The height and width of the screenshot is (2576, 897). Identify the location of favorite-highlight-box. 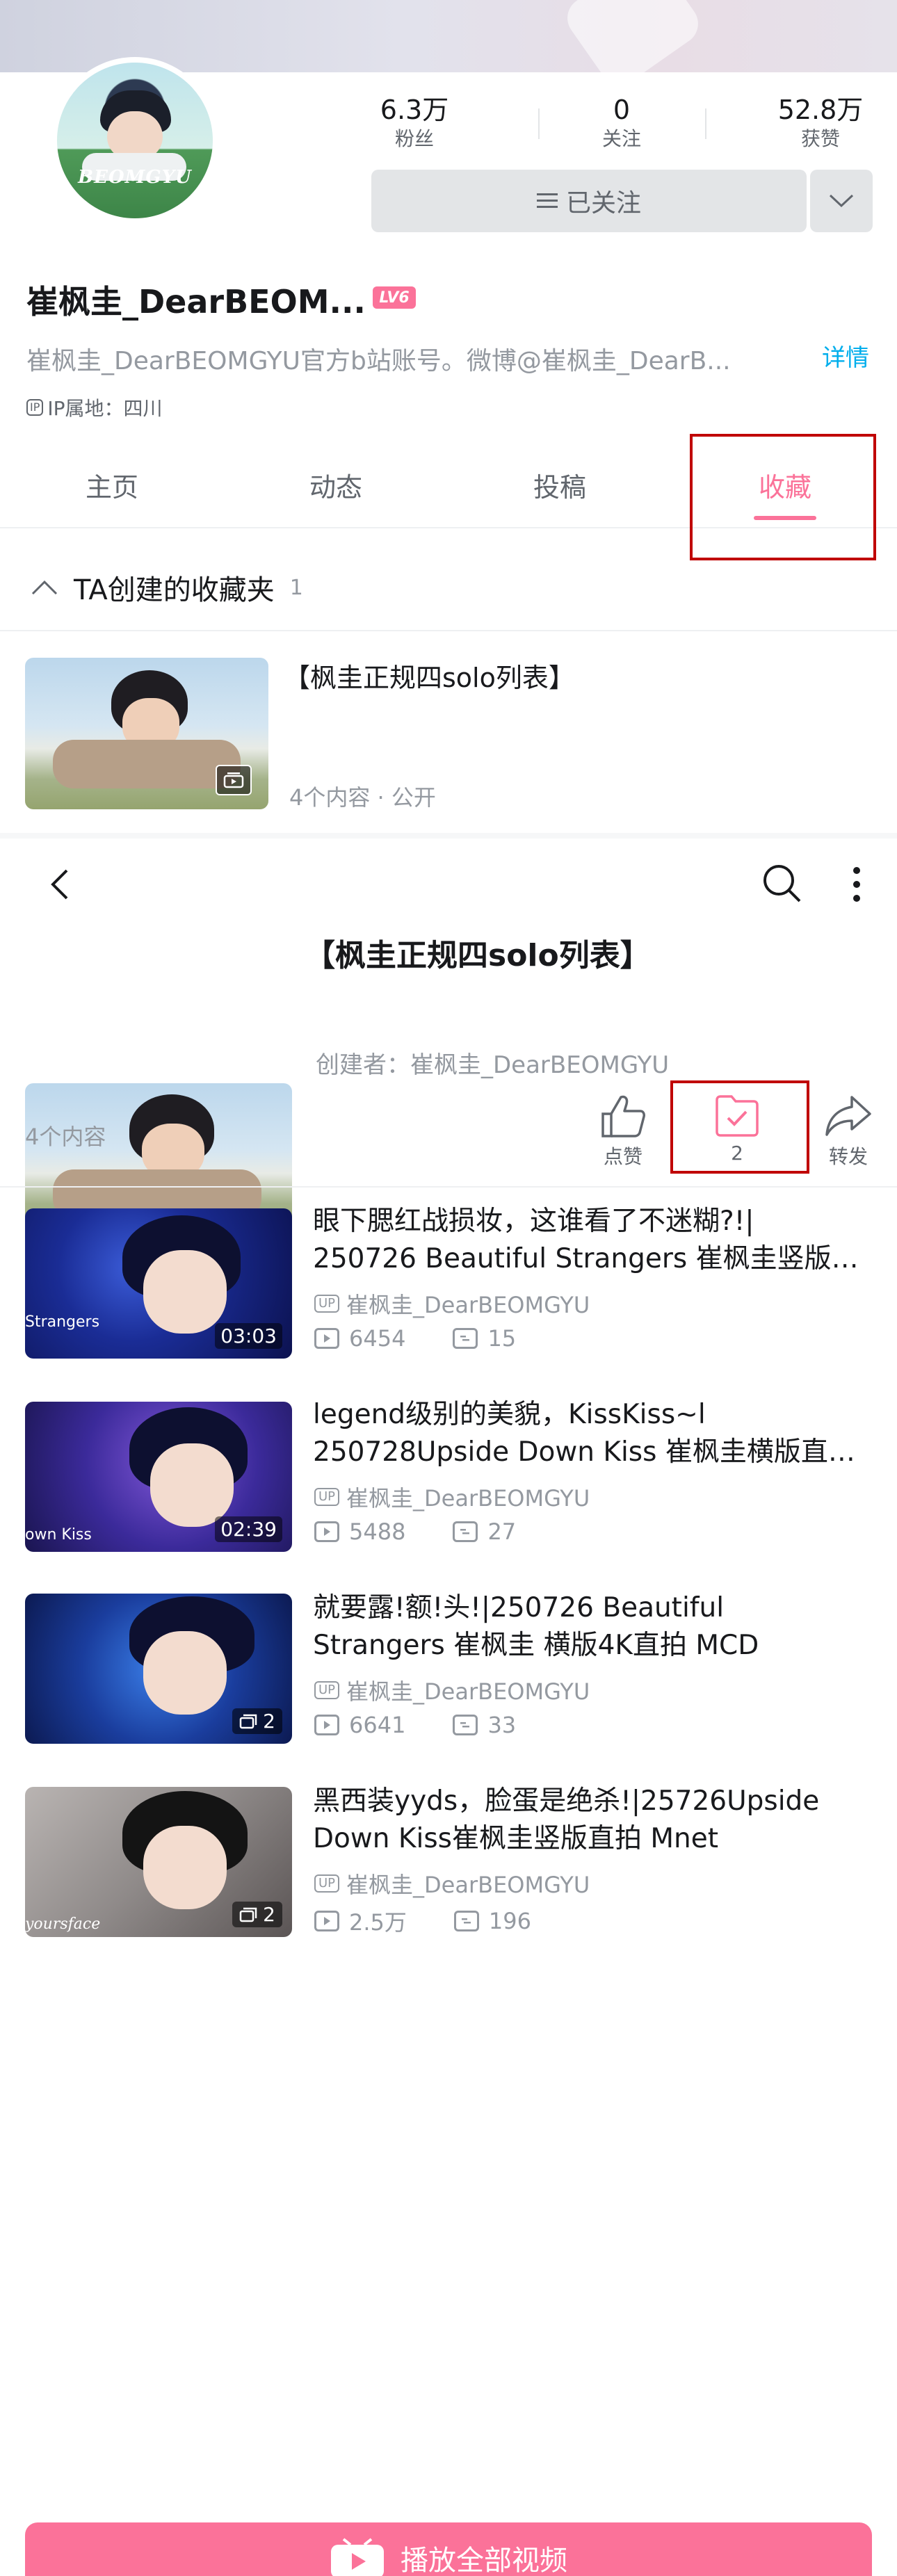
(739, 1127).